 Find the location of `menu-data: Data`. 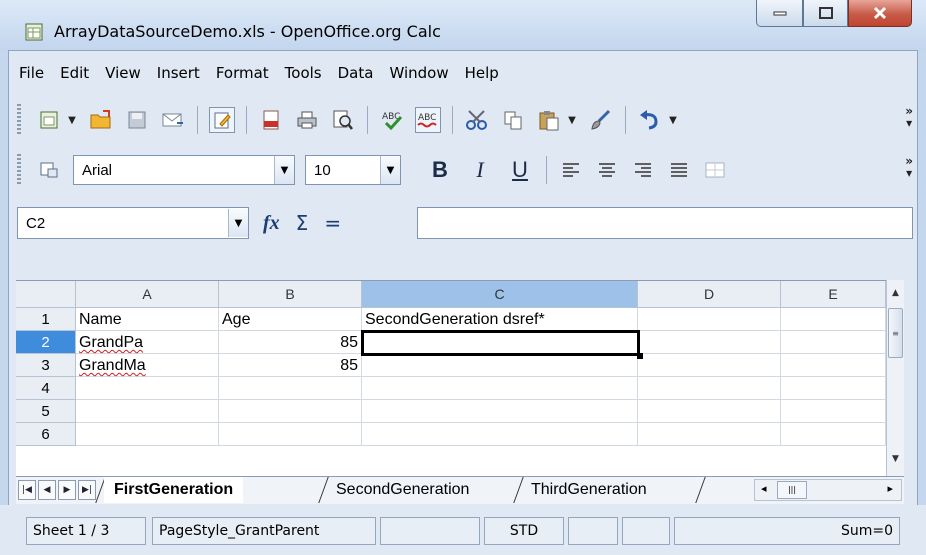

menu-data: Data is located at coordinates (356, 73).